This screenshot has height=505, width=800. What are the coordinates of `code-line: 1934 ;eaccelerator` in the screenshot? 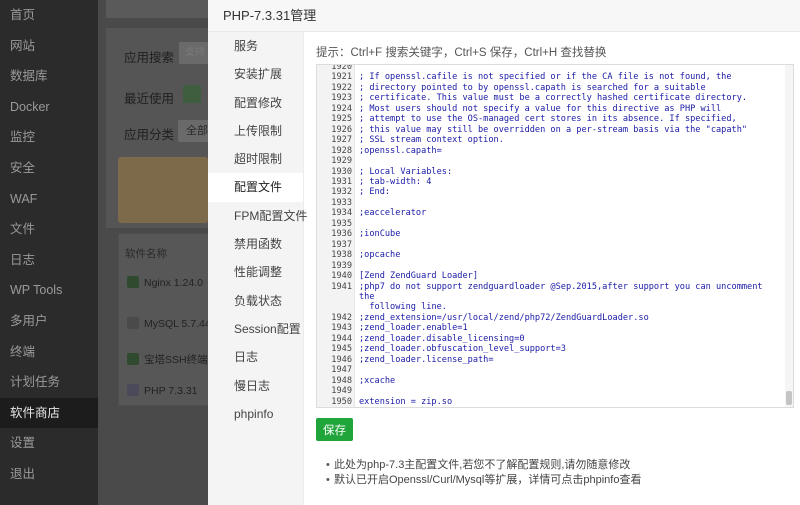 It's located at (552, 213).